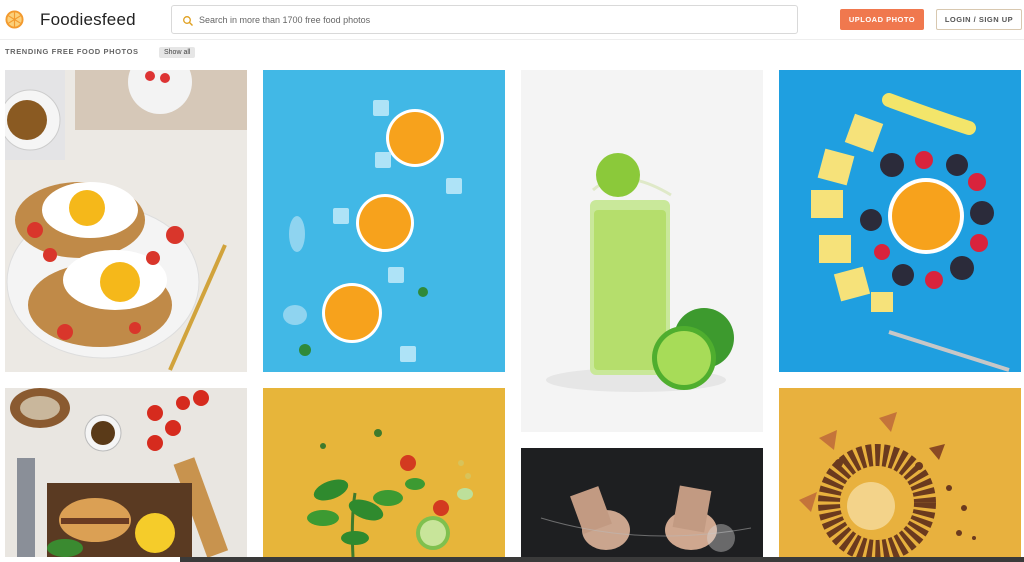 This screenshot has width=1024, height=562. Describe the element at coordinates (900, 472) in the screenshot. I see `photo-coffee-beans` at that location.